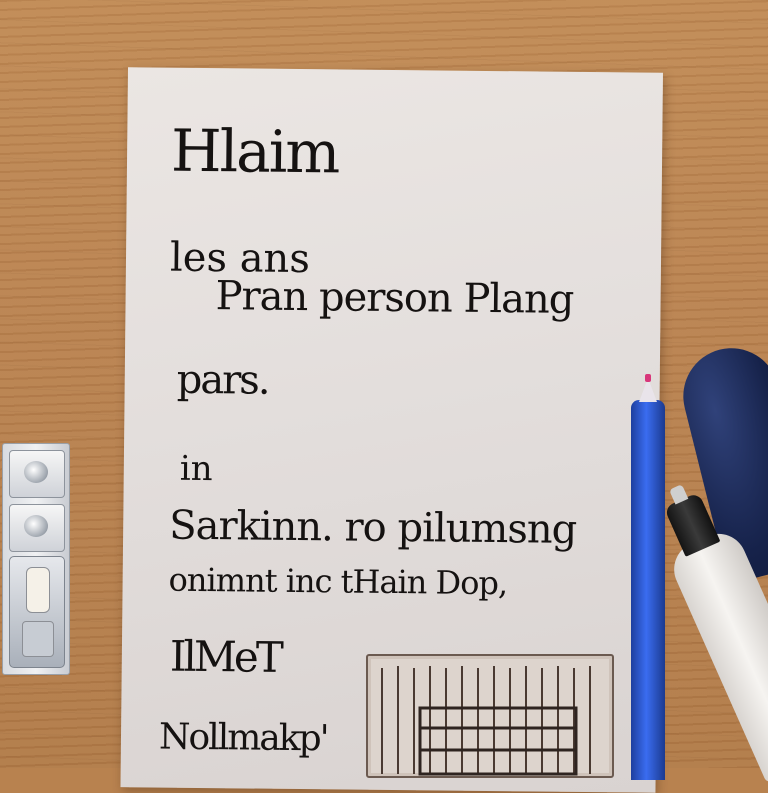  I want to click on sketch-lines-icon, so click(486, 721).